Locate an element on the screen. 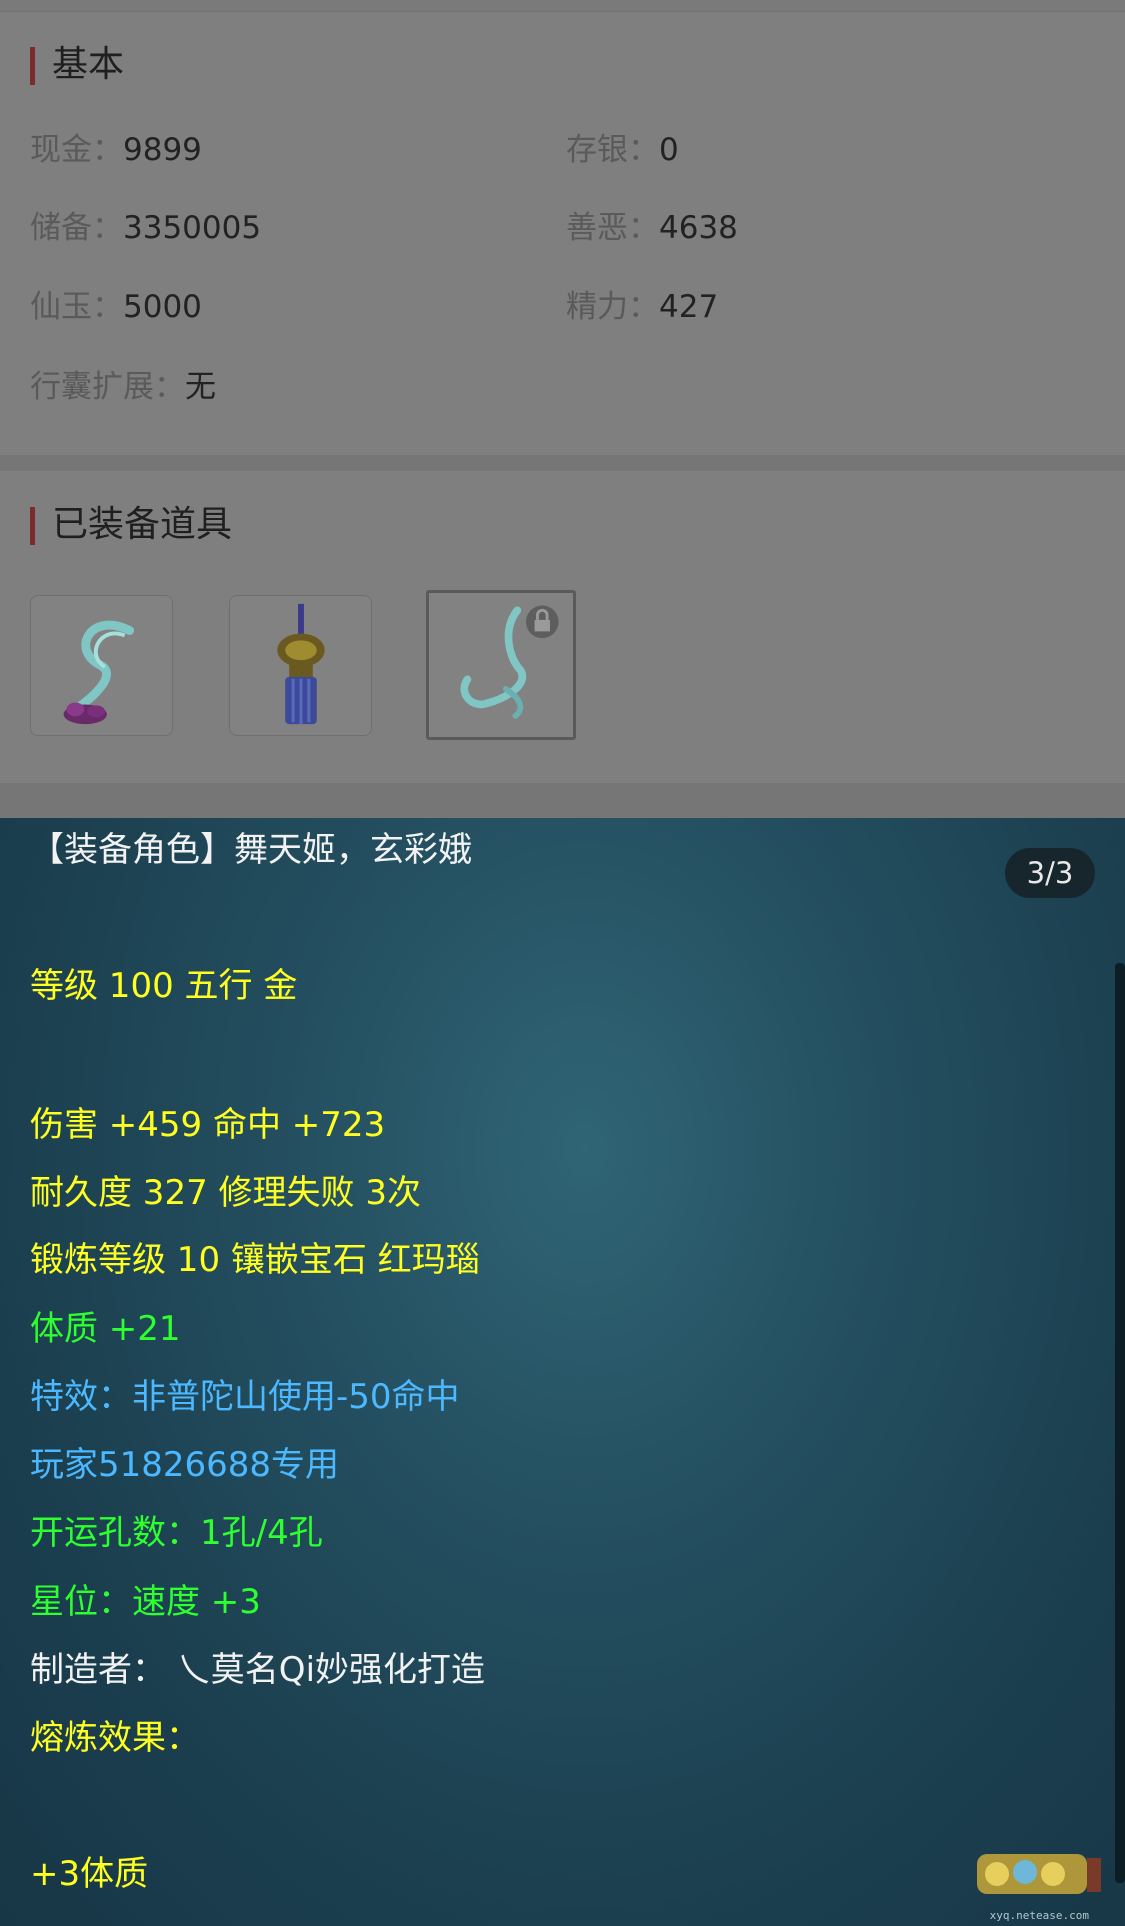  smelt-effect-value: +3体质 is located at coordinates (89, 1874).